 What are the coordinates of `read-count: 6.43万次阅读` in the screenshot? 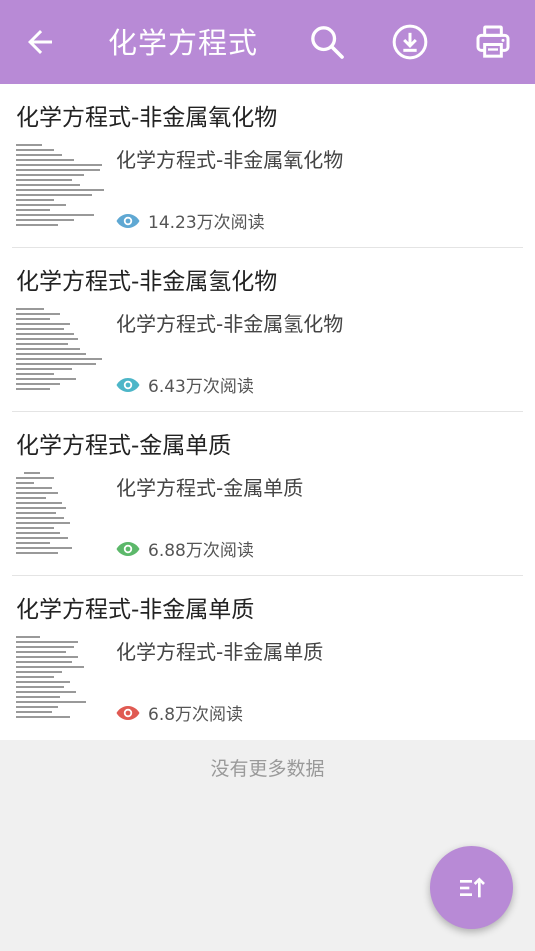 It's located at (185, 384).